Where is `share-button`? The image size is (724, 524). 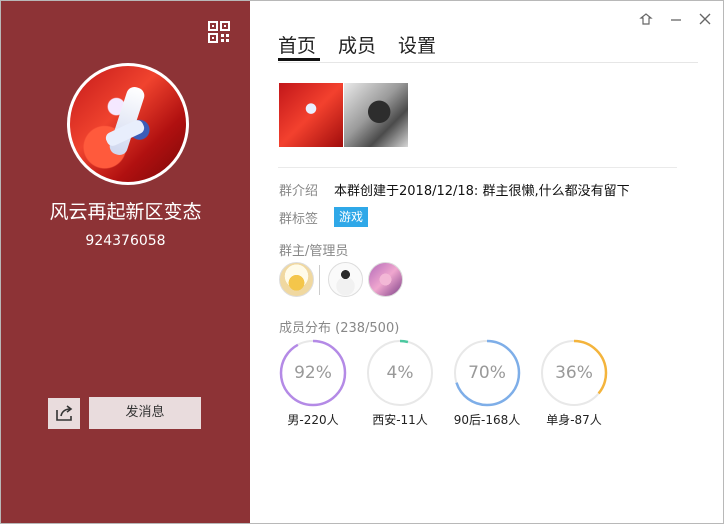 share-button is located at coordinates (64, 413).